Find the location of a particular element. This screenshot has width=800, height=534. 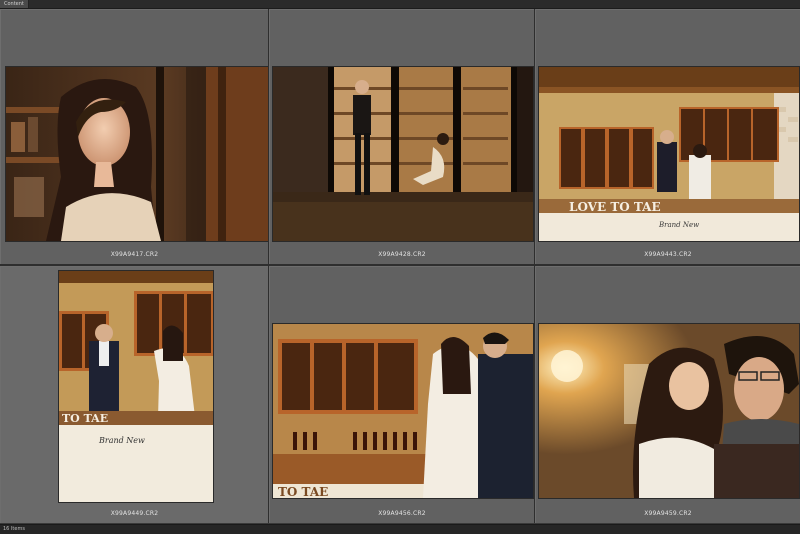

thumbnail-filename: X99A9459.CR2 is located at coordinates (668, 513).